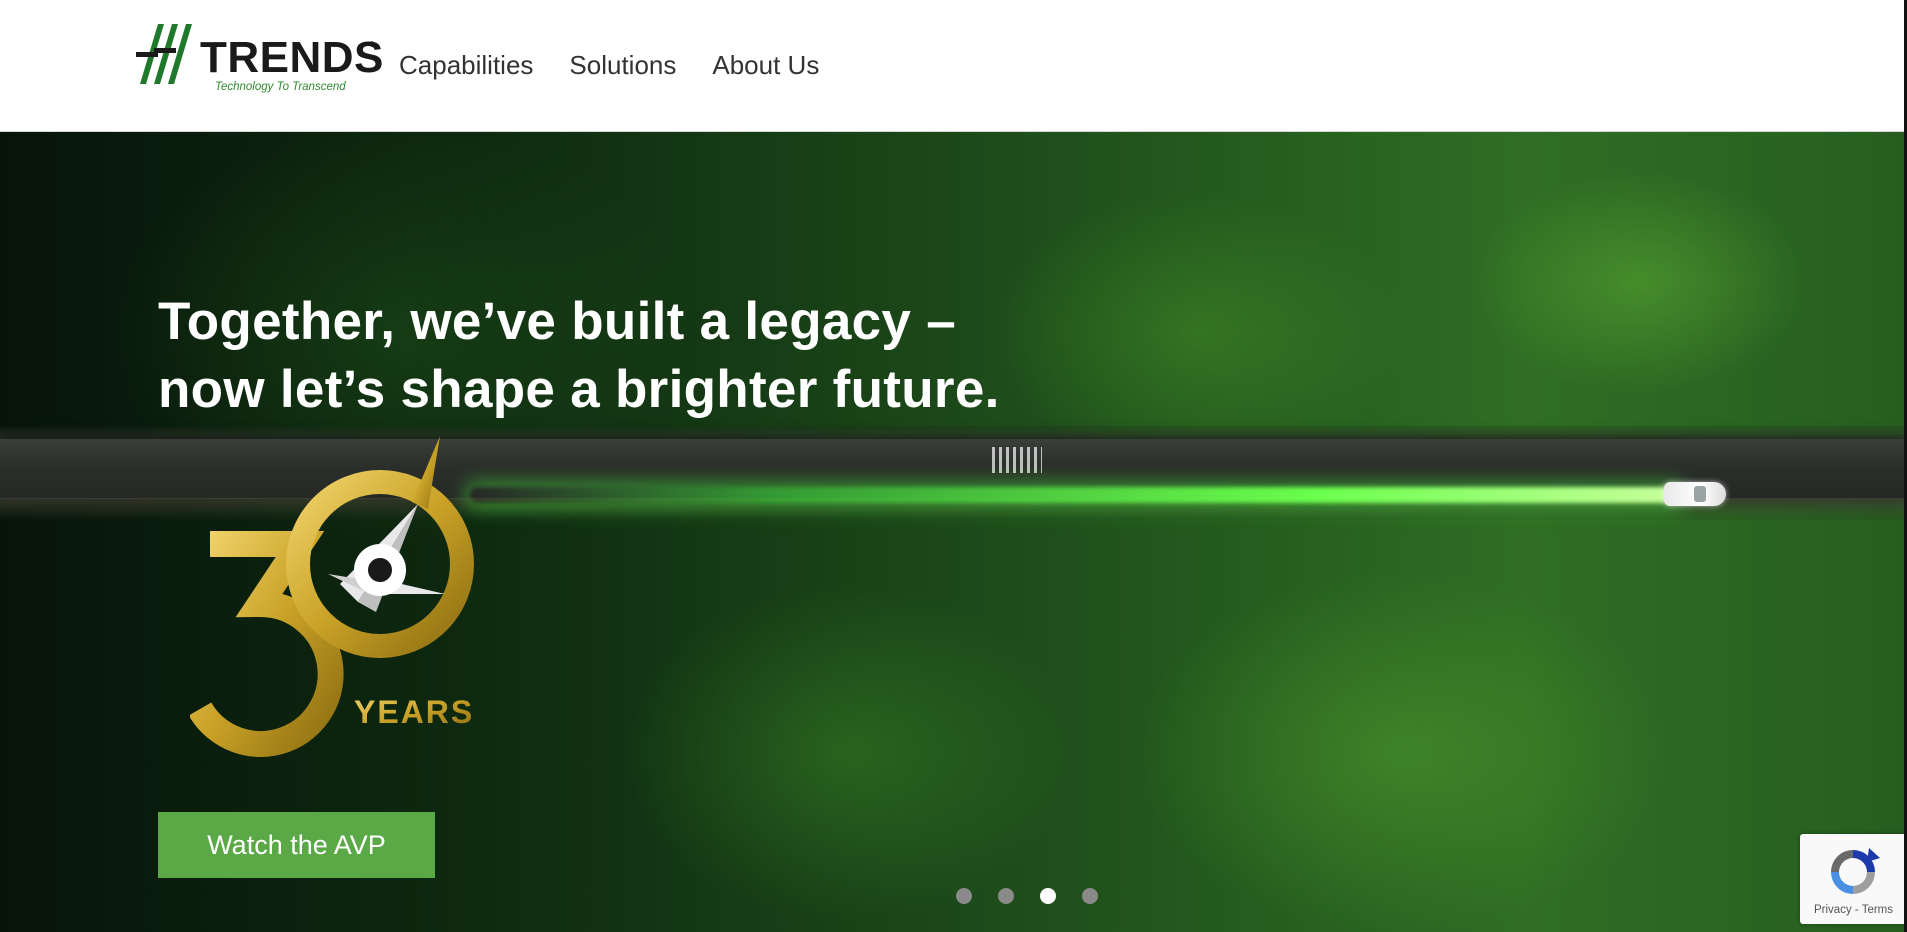  What do you see at coordinates (1075, 495) in the screenshot?
I see `light-trail` at bounding box center [1075, 495].